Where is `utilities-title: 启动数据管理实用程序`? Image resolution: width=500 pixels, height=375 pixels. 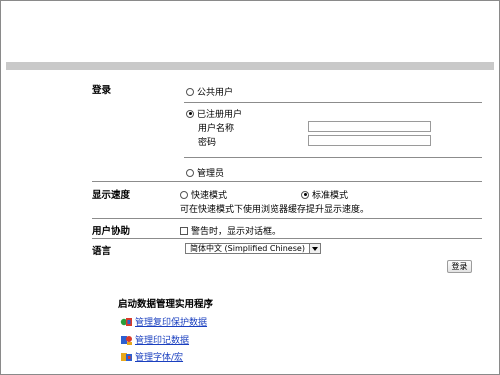
utilities-title: 启动数据管理实用程序 is located at coordinates (166, 304).